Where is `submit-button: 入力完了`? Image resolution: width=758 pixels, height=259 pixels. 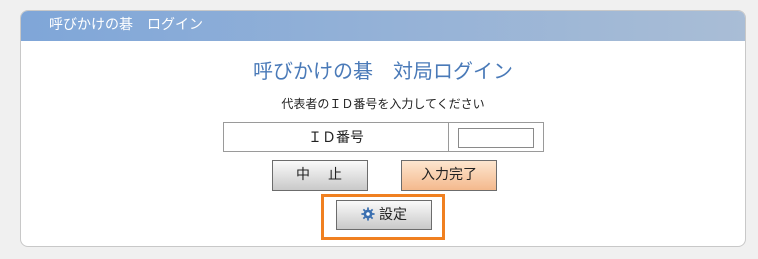 submit-button: 入力完了 is located at coordinates (449, 175).